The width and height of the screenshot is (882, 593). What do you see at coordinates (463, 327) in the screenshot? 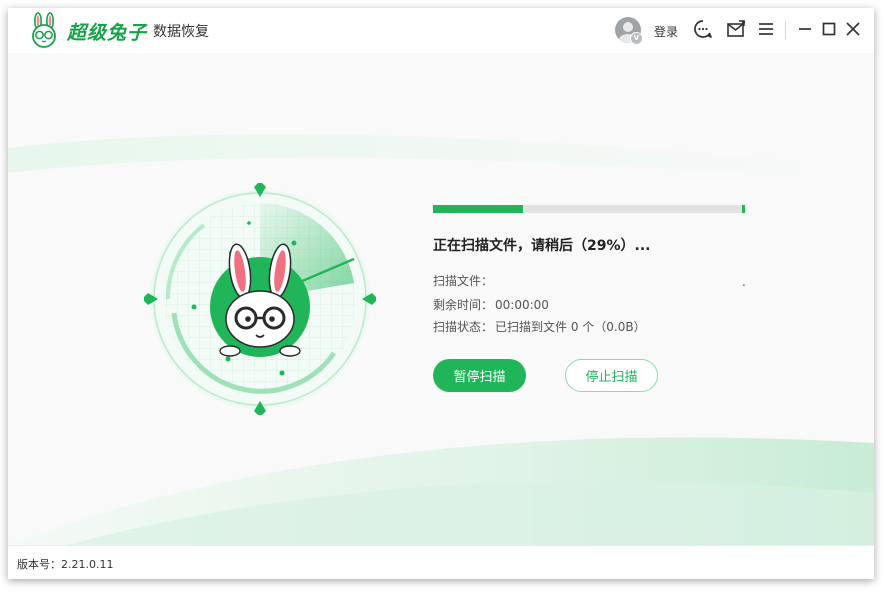
I see `scan-state-label: 扫描状态：` at bounding box center [463, 327].